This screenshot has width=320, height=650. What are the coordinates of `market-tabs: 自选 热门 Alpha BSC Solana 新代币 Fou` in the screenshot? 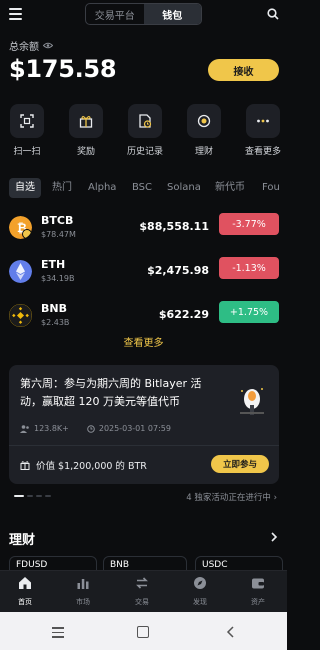 It's located at (143, 189).